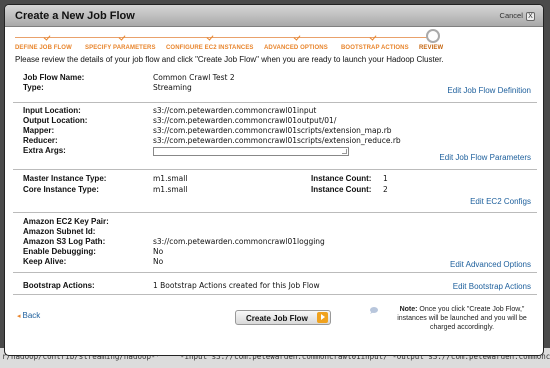  Describe the element at coordinates (43, 48) in the screenshot. I see `step-define-job-flow: DEFINE JOB FLOW` at that location.